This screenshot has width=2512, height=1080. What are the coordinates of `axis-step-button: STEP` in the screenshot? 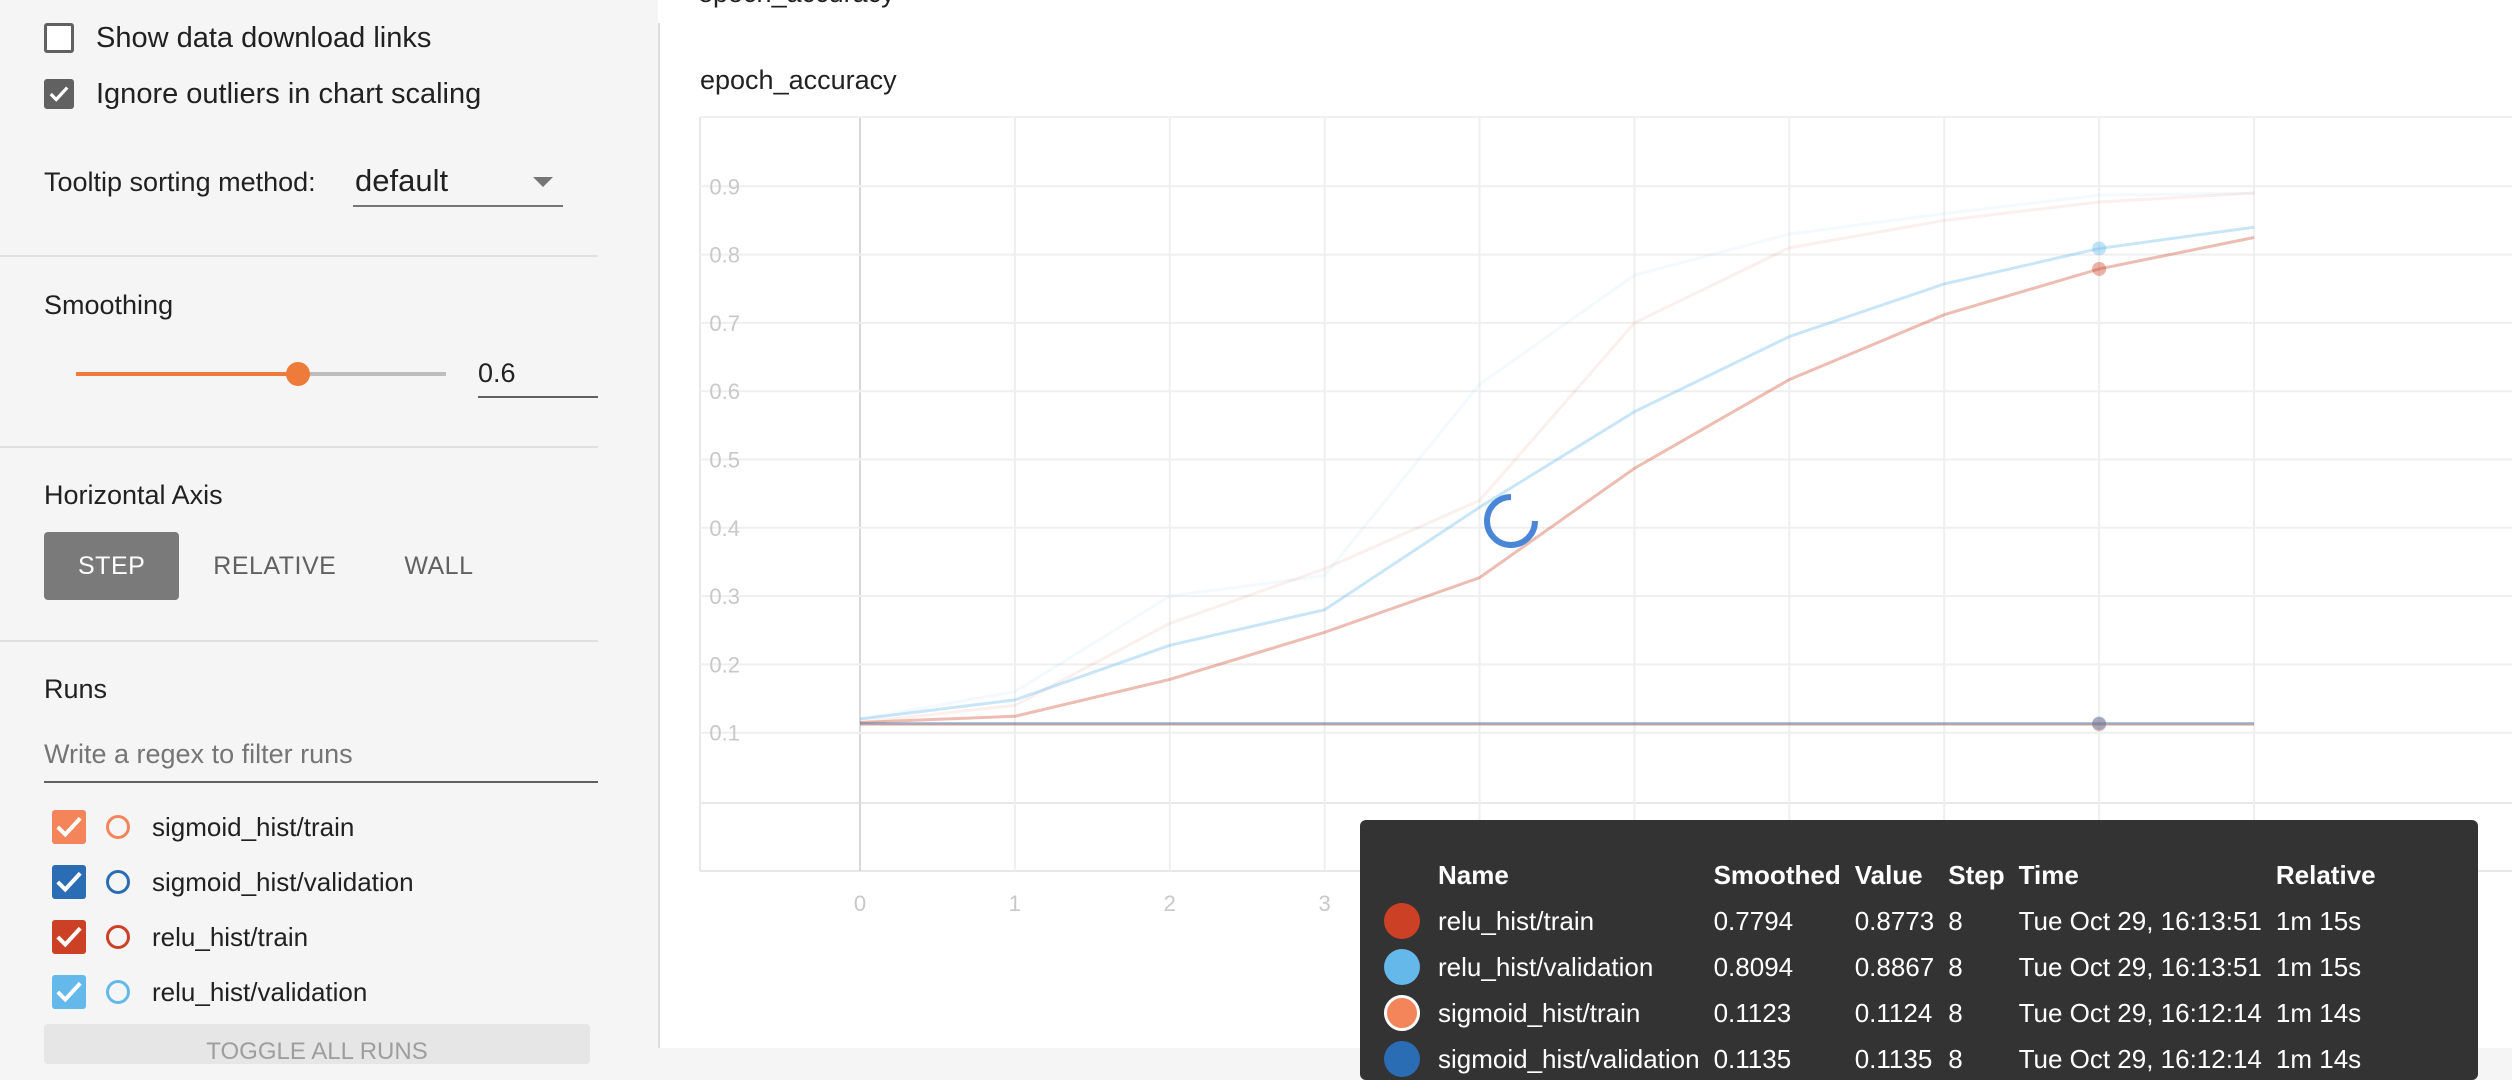 It's located at (112, 566).